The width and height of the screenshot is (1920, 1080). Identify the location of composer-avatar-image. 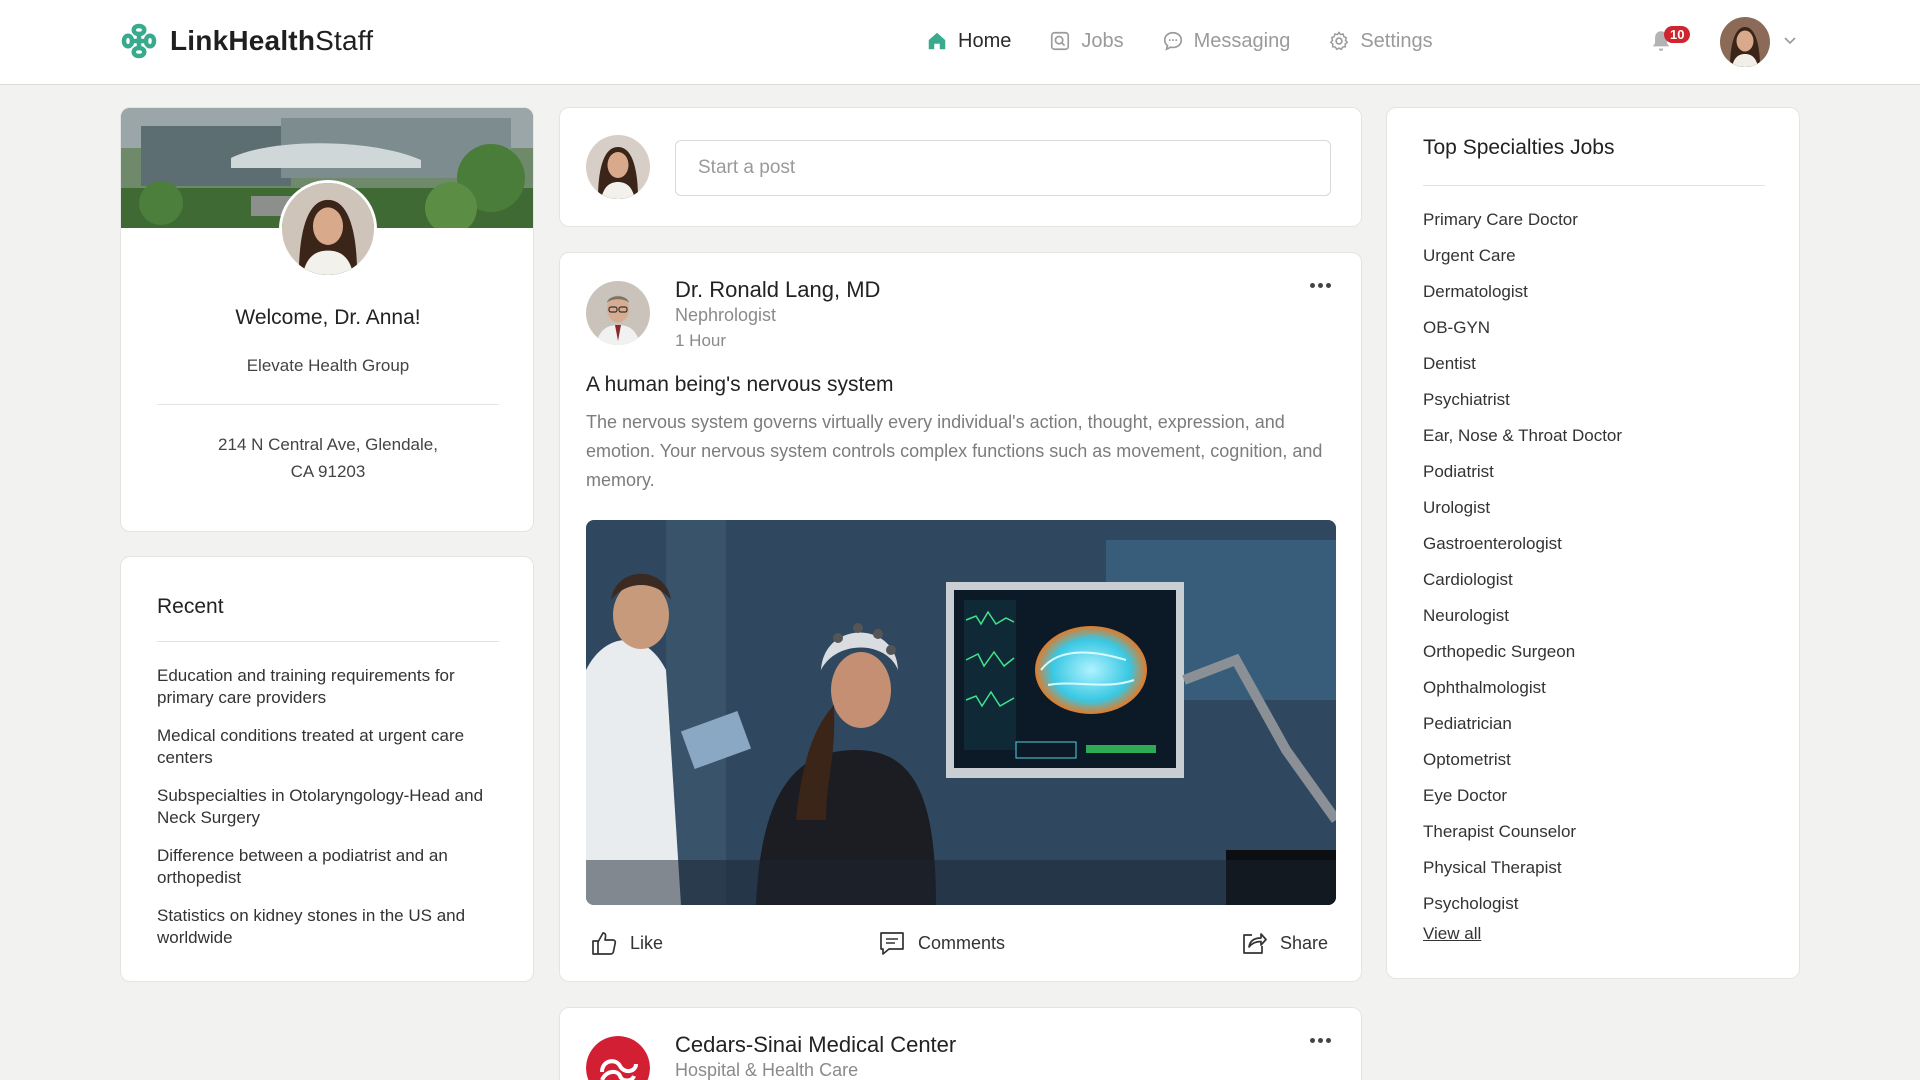
(618, 167).